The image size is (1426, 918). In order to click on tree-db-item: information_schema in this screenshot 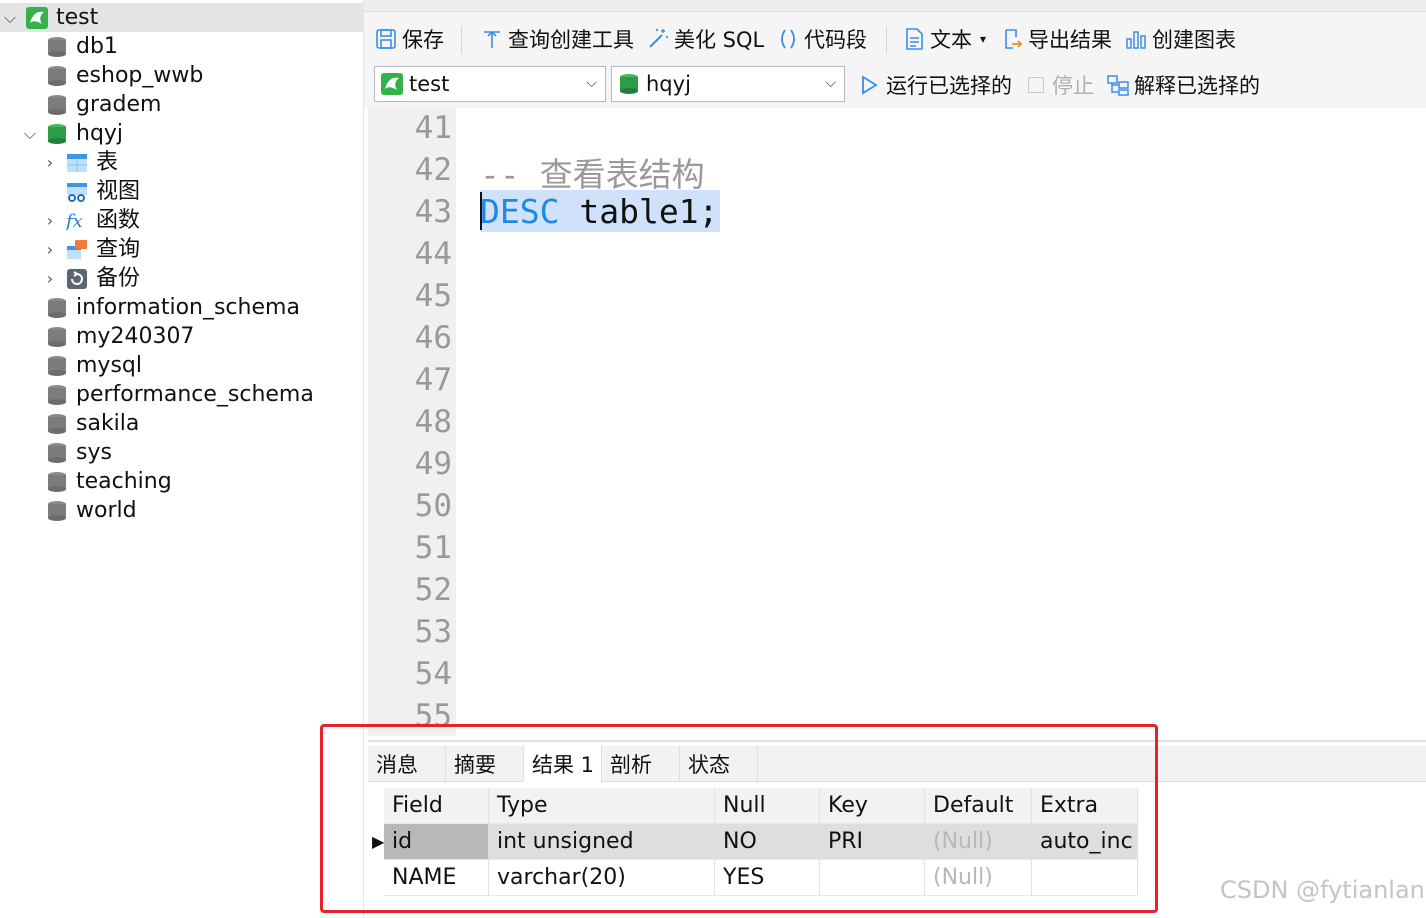, I will do `click(182, 307)`.